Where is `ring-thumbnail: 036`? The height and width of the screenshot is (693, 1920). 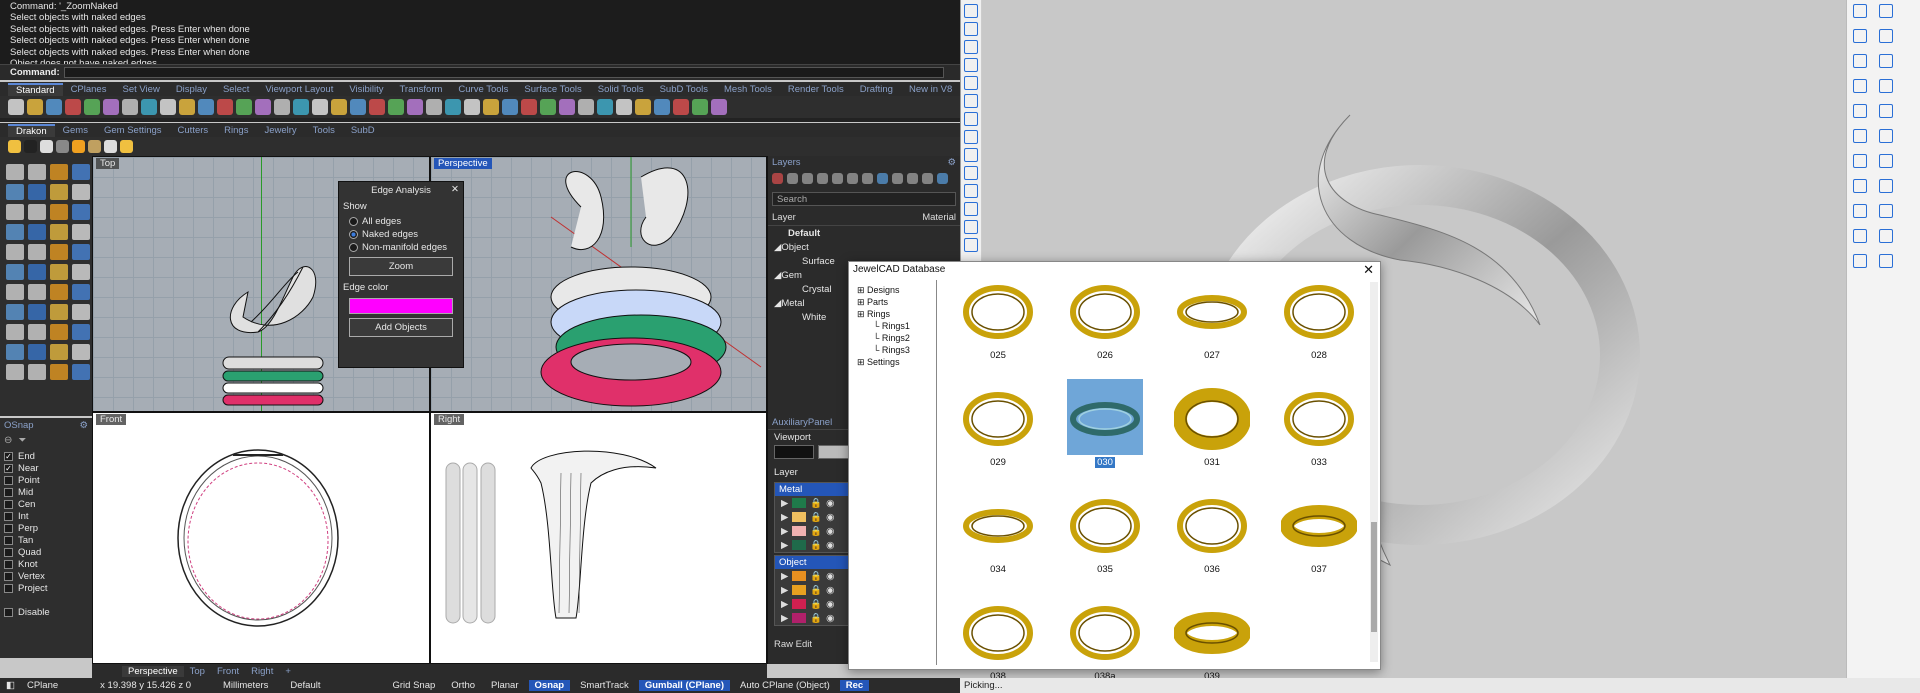
ring-thumbnail: 036 is located at coordinates (1212, 530).